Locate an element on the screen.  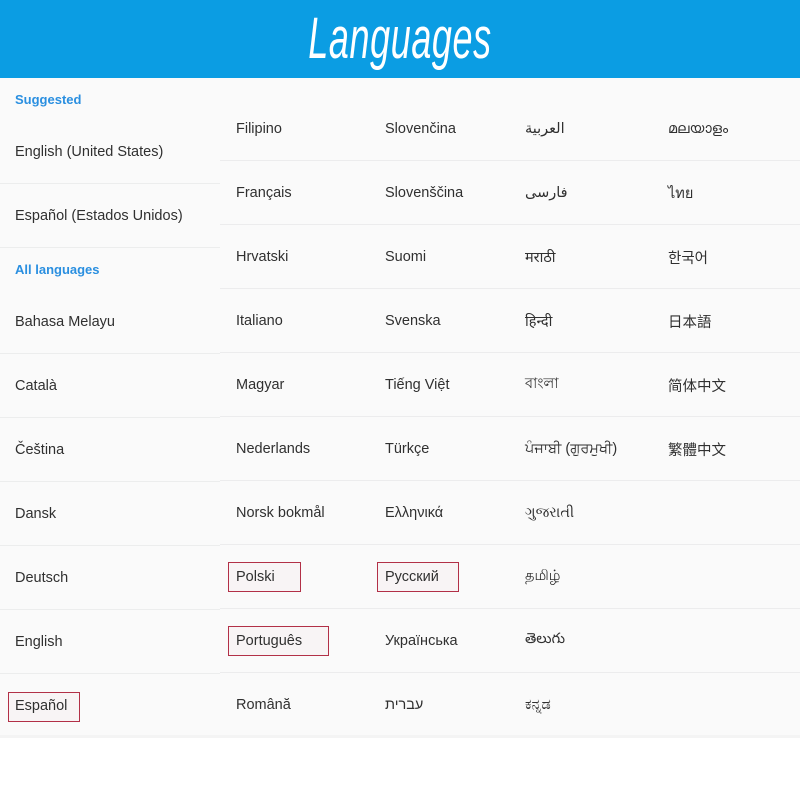
language-row: Magyar Tiếng Việt বাংলা 简体中文 is located at coordinates (510, 385).